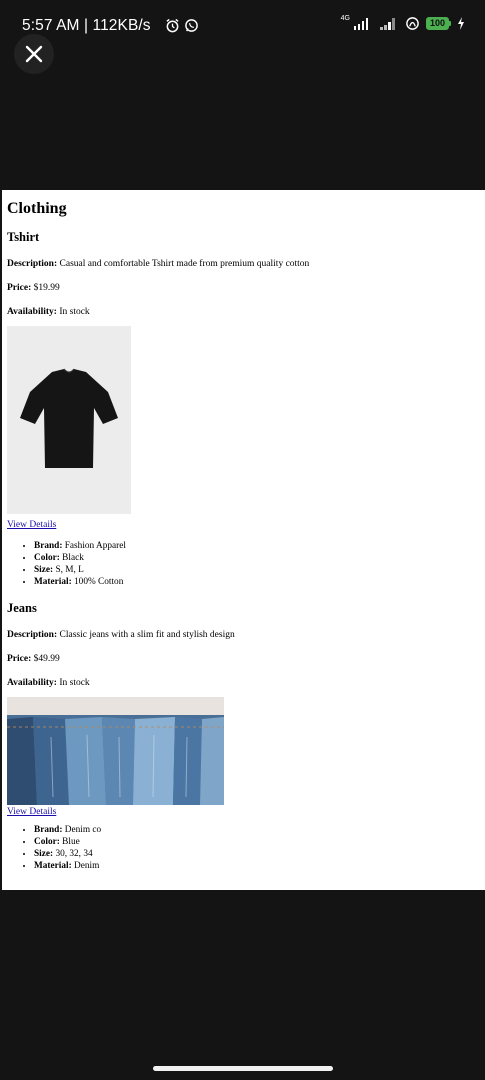 This screenshot has height=1080, width=485. What do you see at coordinates (23, 237) in the screenshot?
I see `product-title: Tshirt` at bounding box center [23, 237].